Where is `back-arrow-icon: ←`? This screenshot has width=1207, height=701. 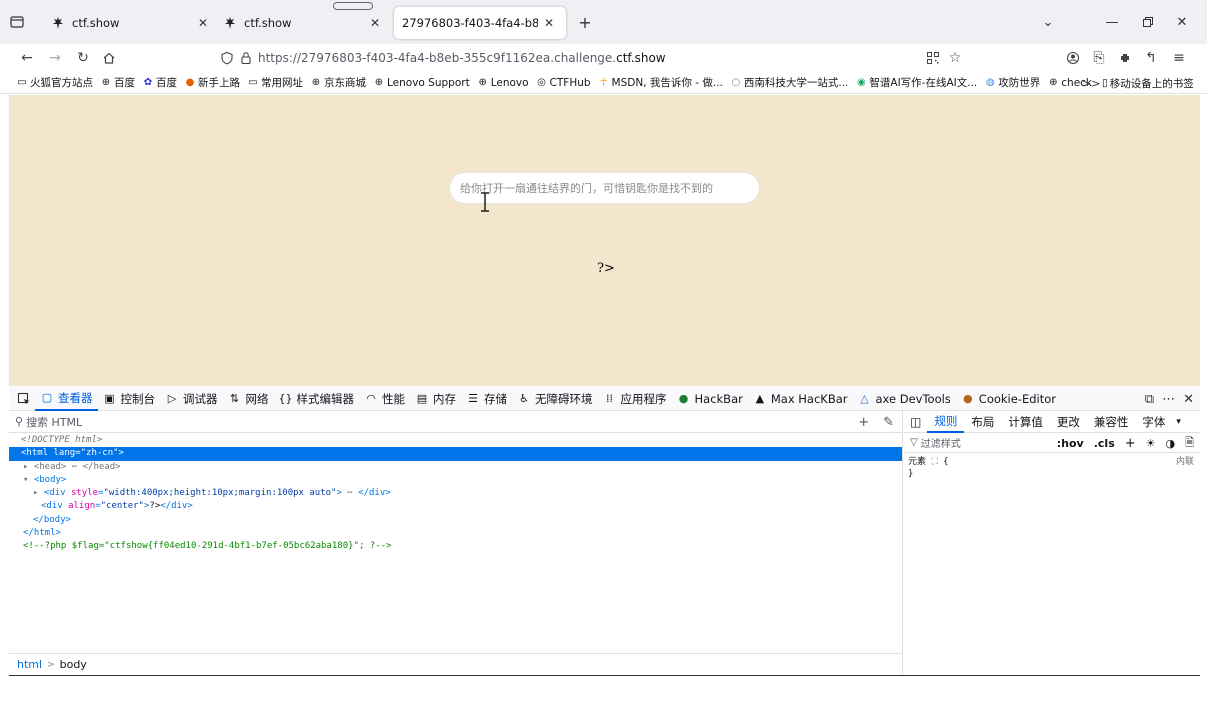 back-arrow-icon: ← is located at coordinates (27, 58).